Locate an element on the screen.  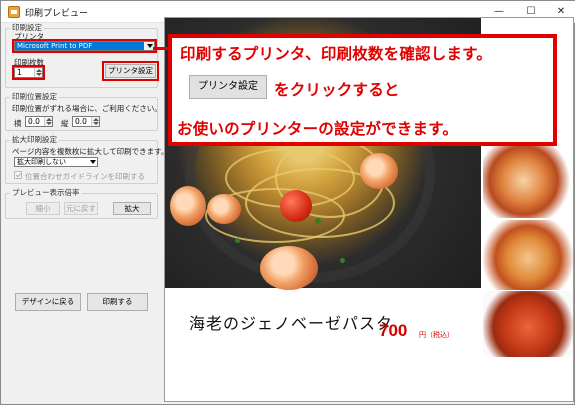
vertical-offset-value: 0.0 is located at coordinates (81, 121).